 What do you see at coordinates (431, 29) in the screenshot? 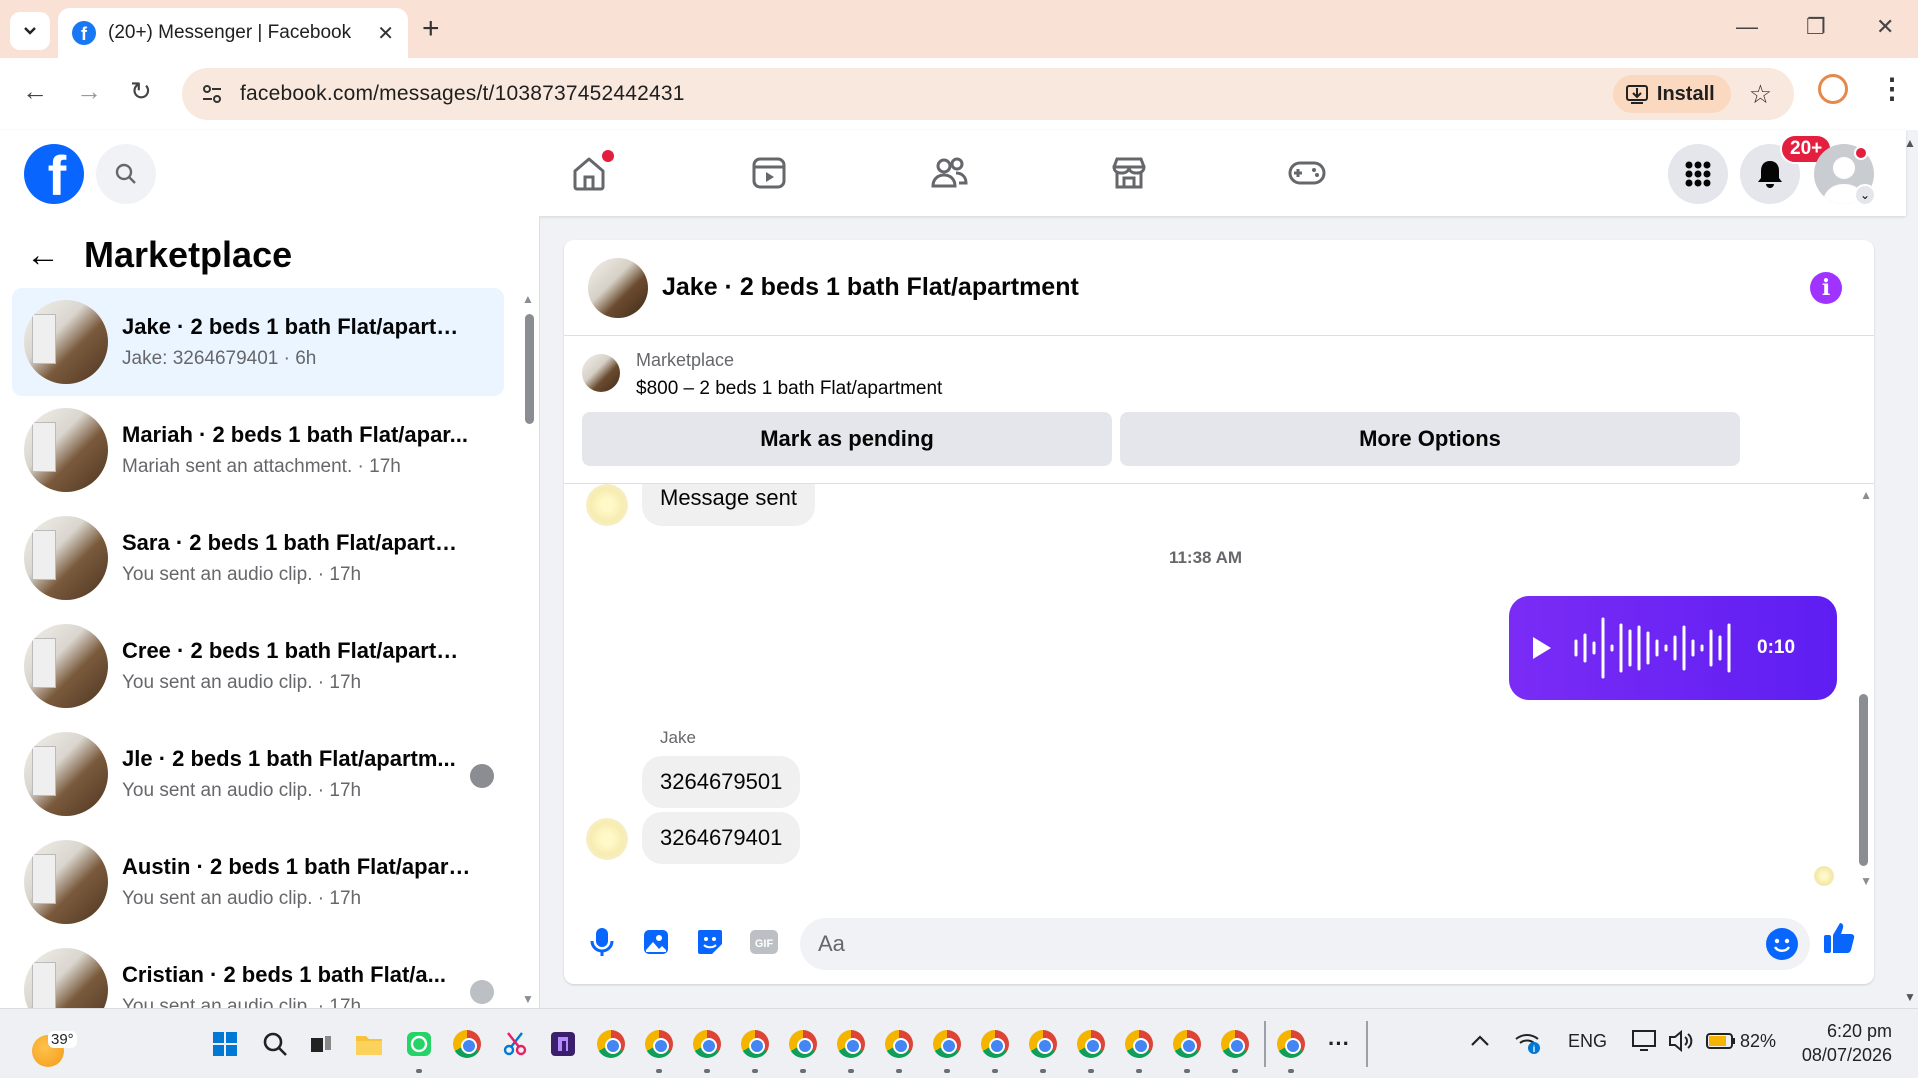
I see `new-tab-button: +` at bounding box center [431, 29].